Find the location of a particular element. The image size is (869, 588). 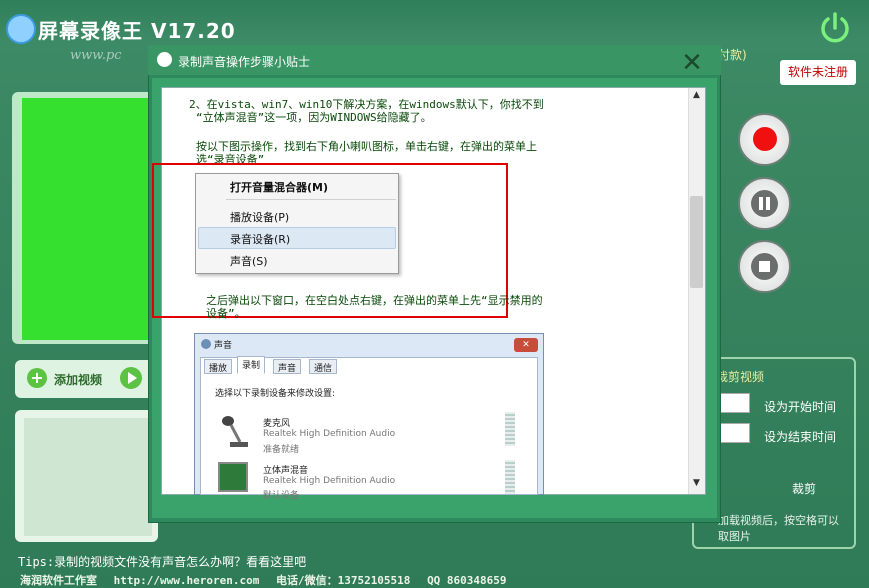

sound-tab: 声音 is located at coordinates (287, 366).